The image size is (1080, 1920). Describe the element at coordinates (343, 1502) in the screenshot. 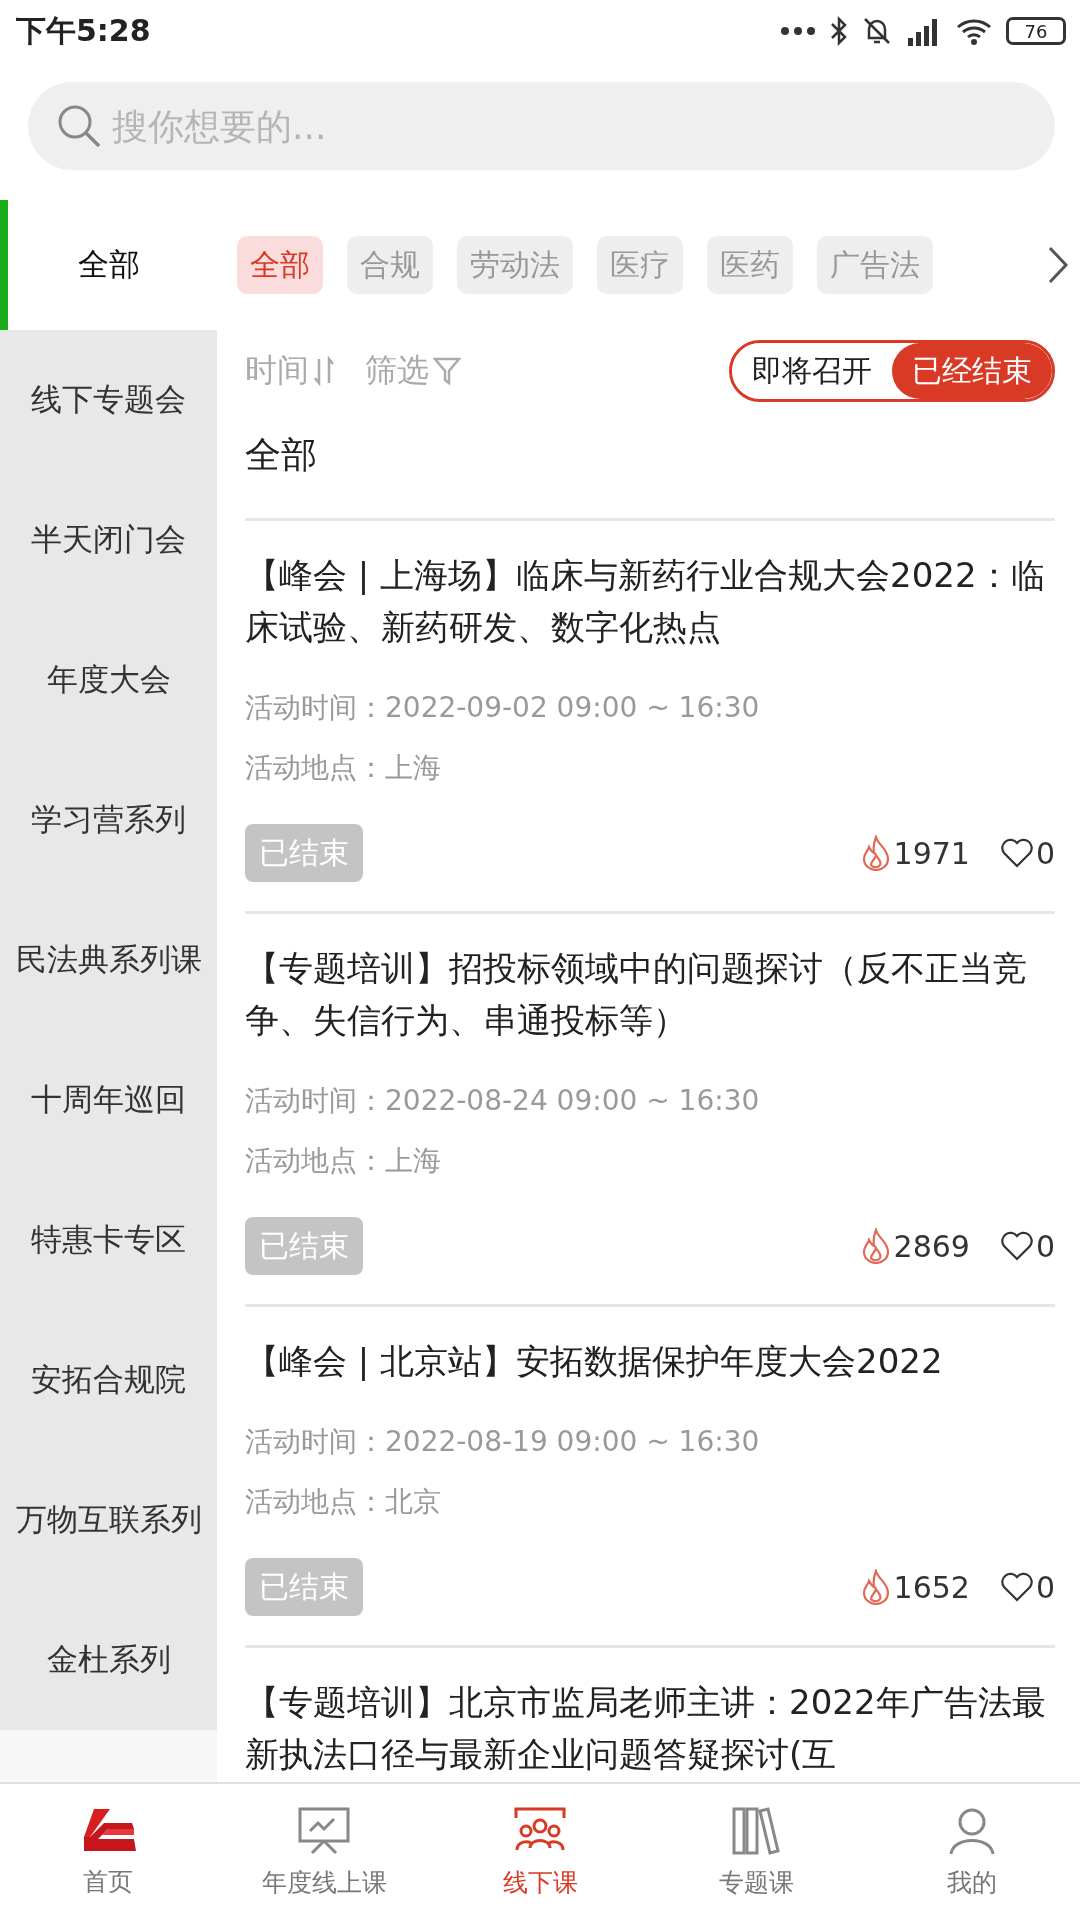

I see `event-location: 活动地点：北京` at that location.